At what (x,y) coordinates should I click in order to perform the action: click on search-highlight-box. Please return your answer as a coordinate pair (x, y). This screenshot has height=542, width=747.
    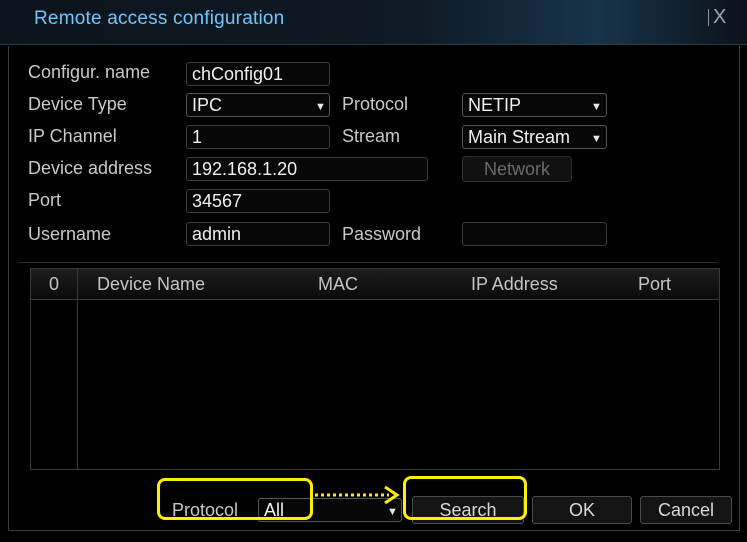
    Looking at the image, I should click on (465, 498).